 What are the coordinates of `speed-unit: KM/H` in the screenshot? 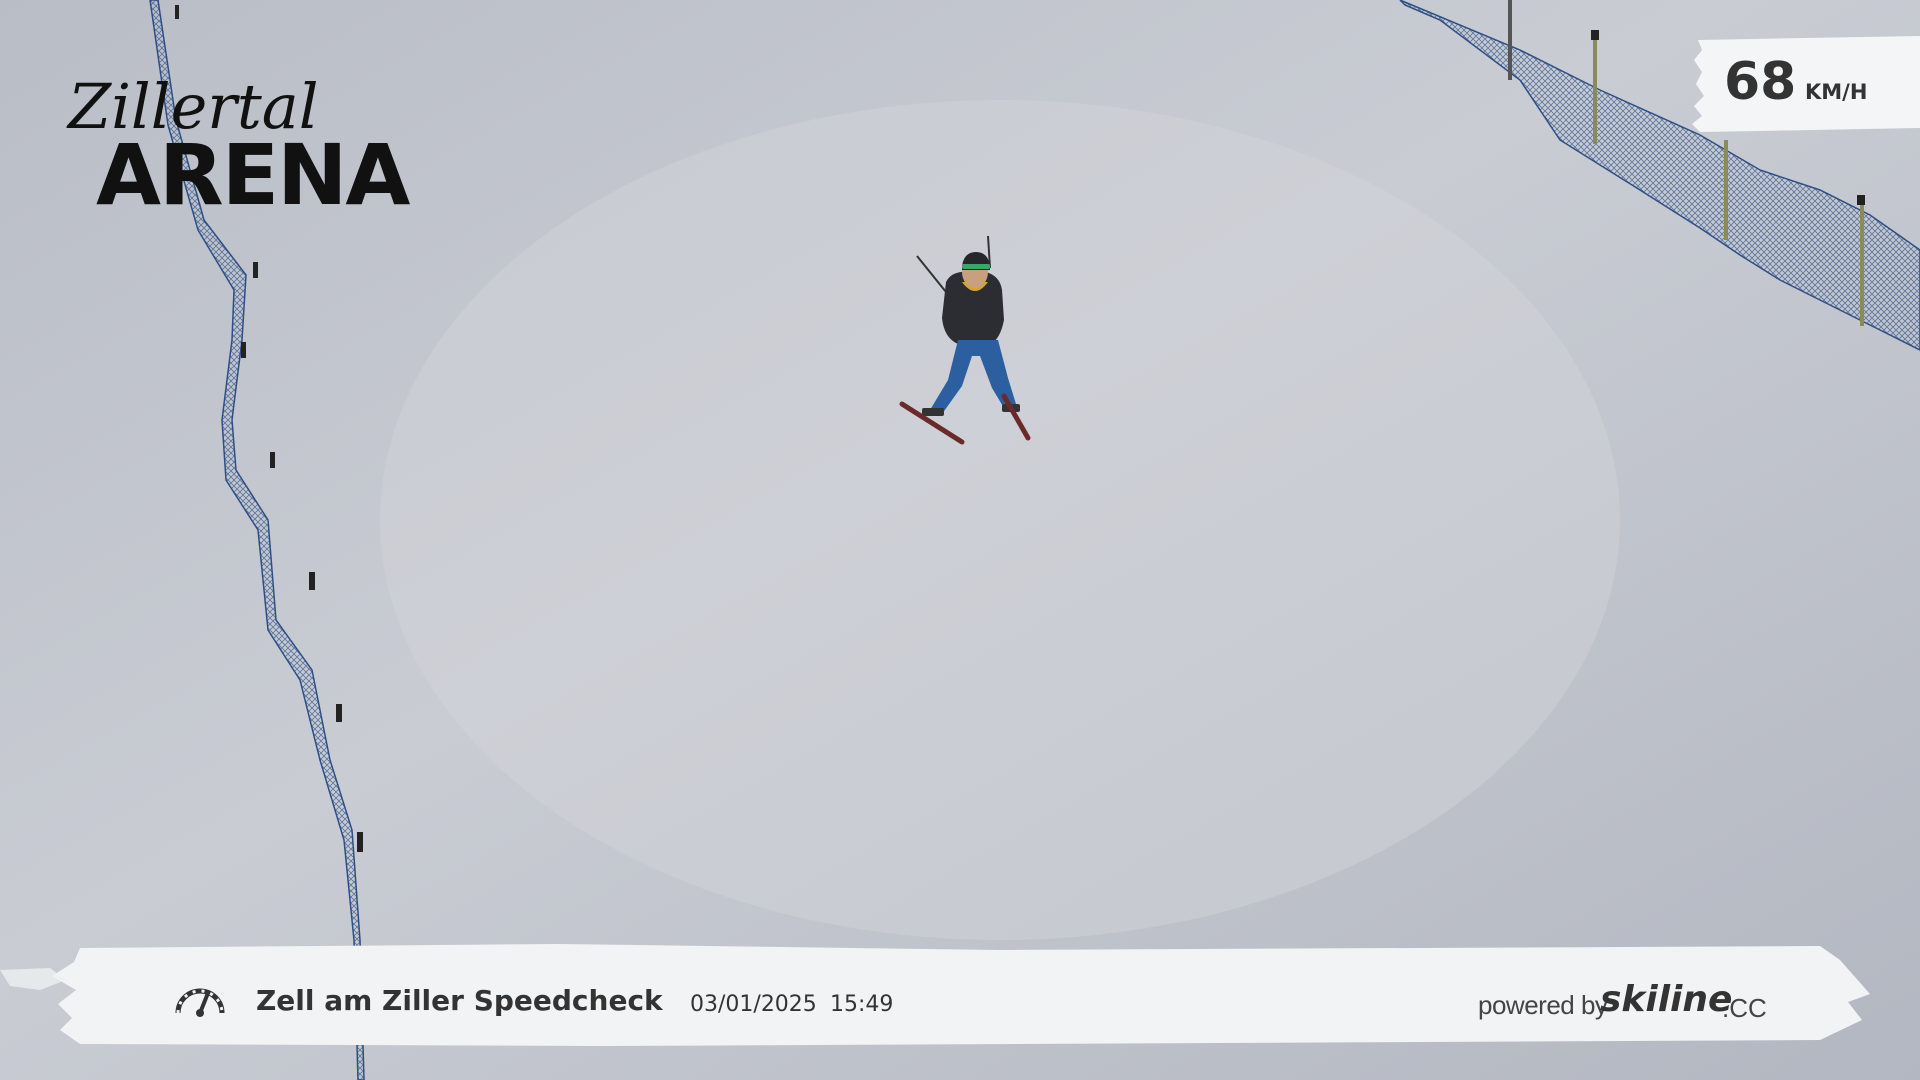 It's located at (1836, 92).